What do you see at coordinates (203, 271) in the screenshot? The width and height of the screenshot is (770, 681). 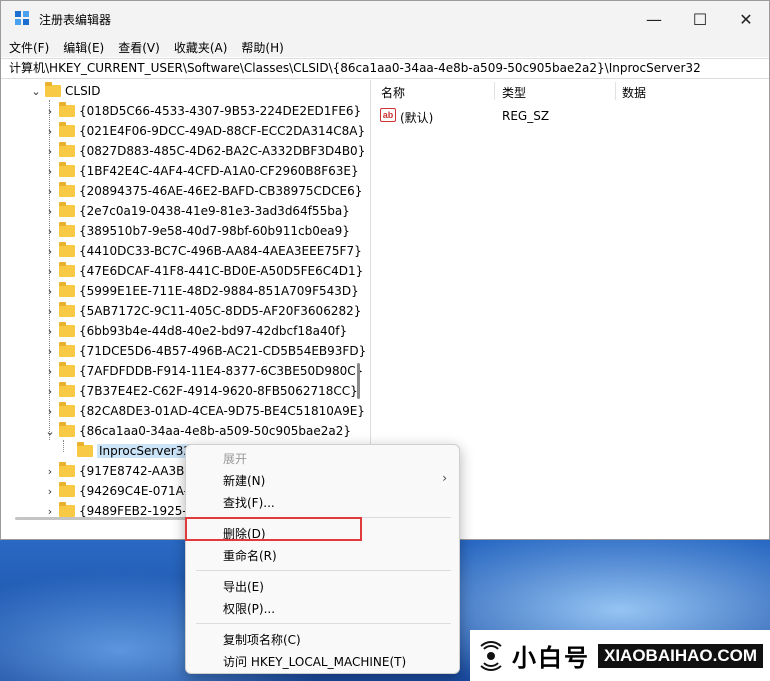 I see `tree-node: › {47E6DCAF-41F8-441C-BD0E-A50D5FE6C4D1}` at bounding box center [203, 271].